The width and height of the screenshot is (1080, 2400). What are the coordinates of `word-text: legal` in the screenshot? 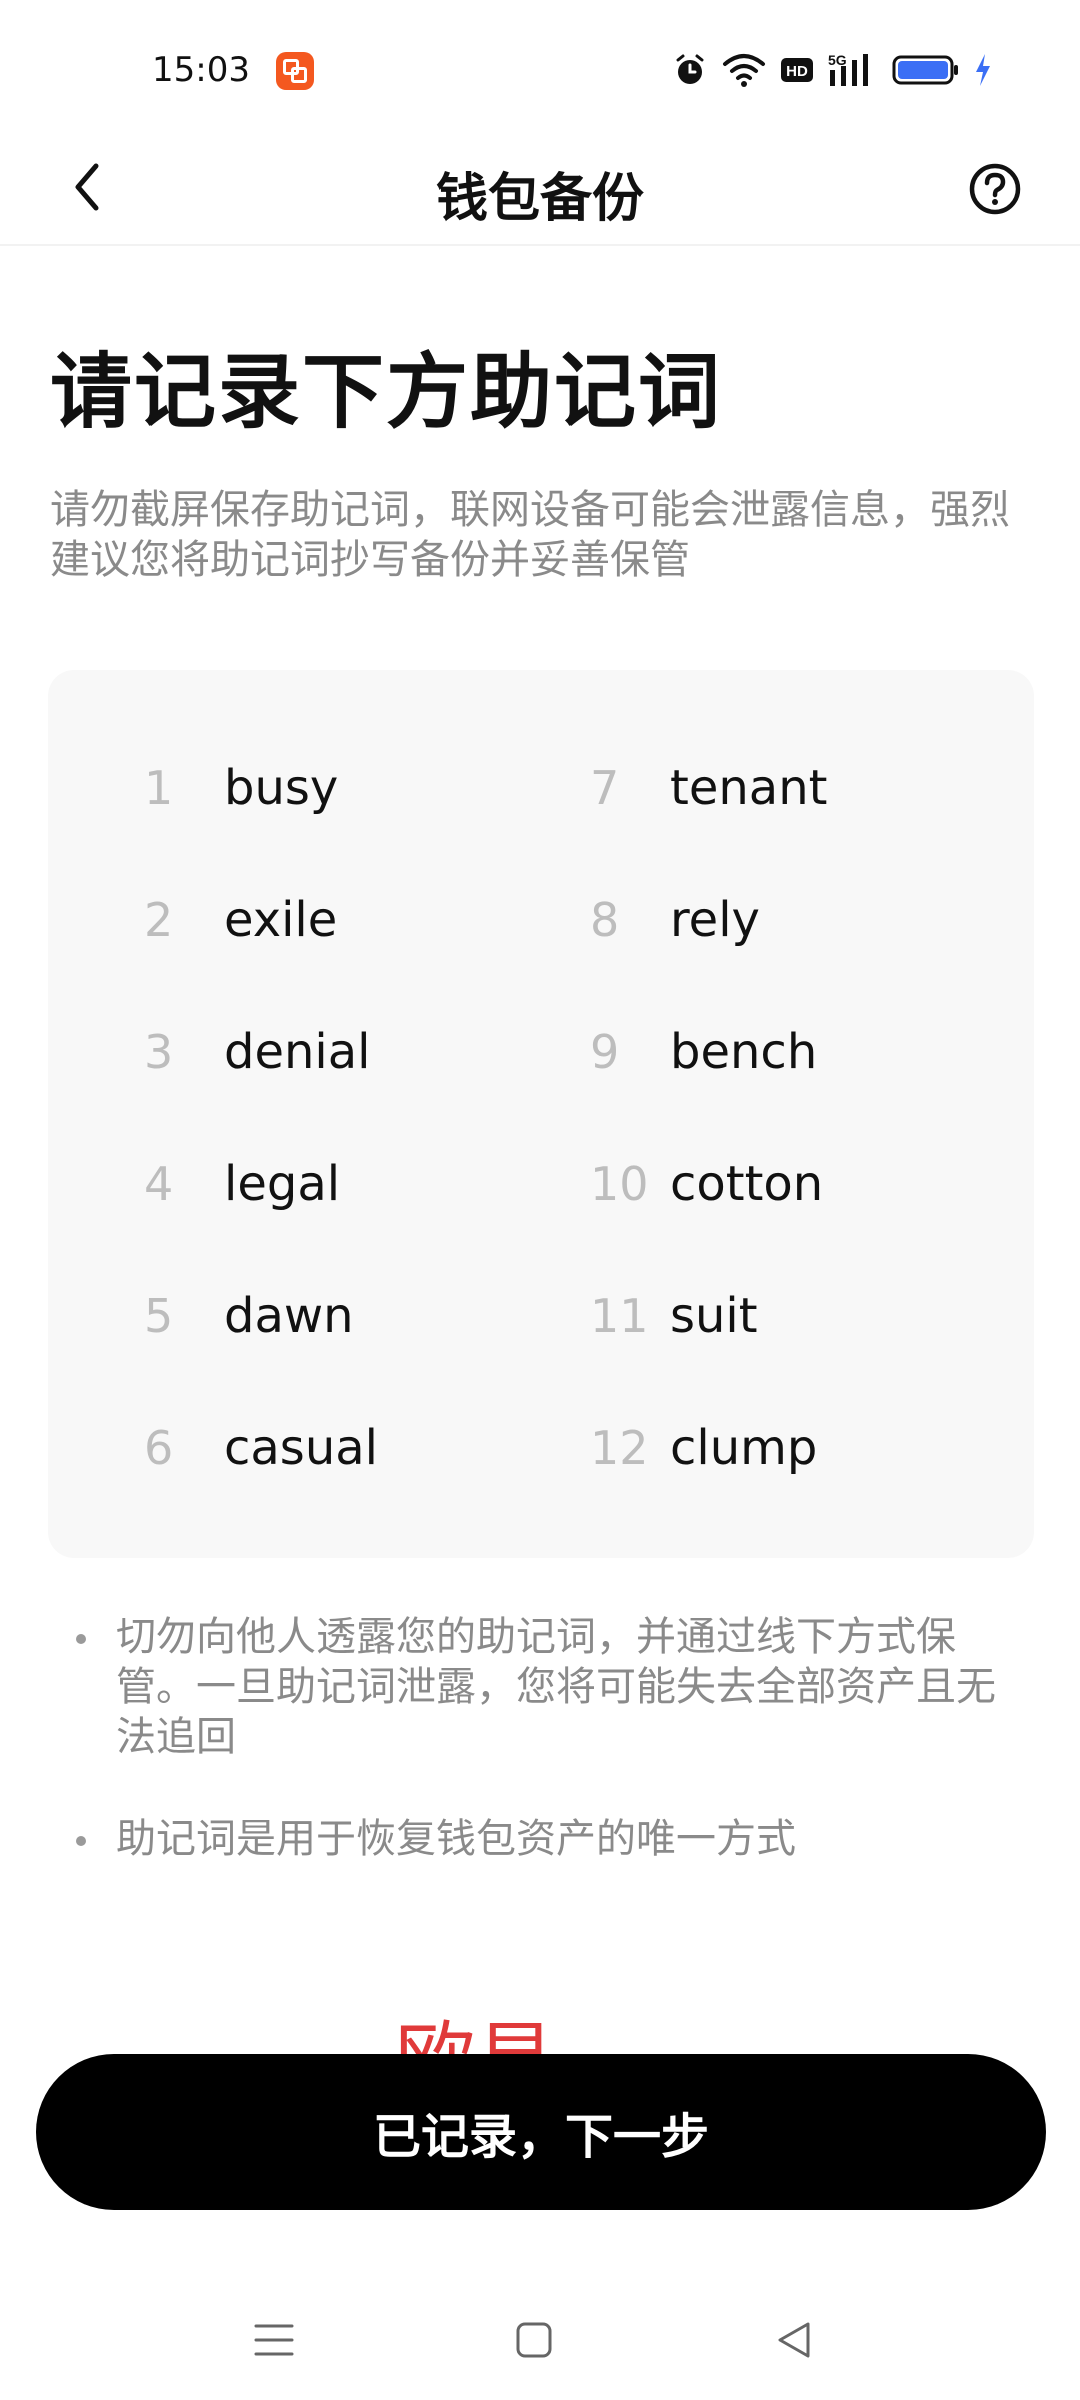 It's located at (282, 1184).